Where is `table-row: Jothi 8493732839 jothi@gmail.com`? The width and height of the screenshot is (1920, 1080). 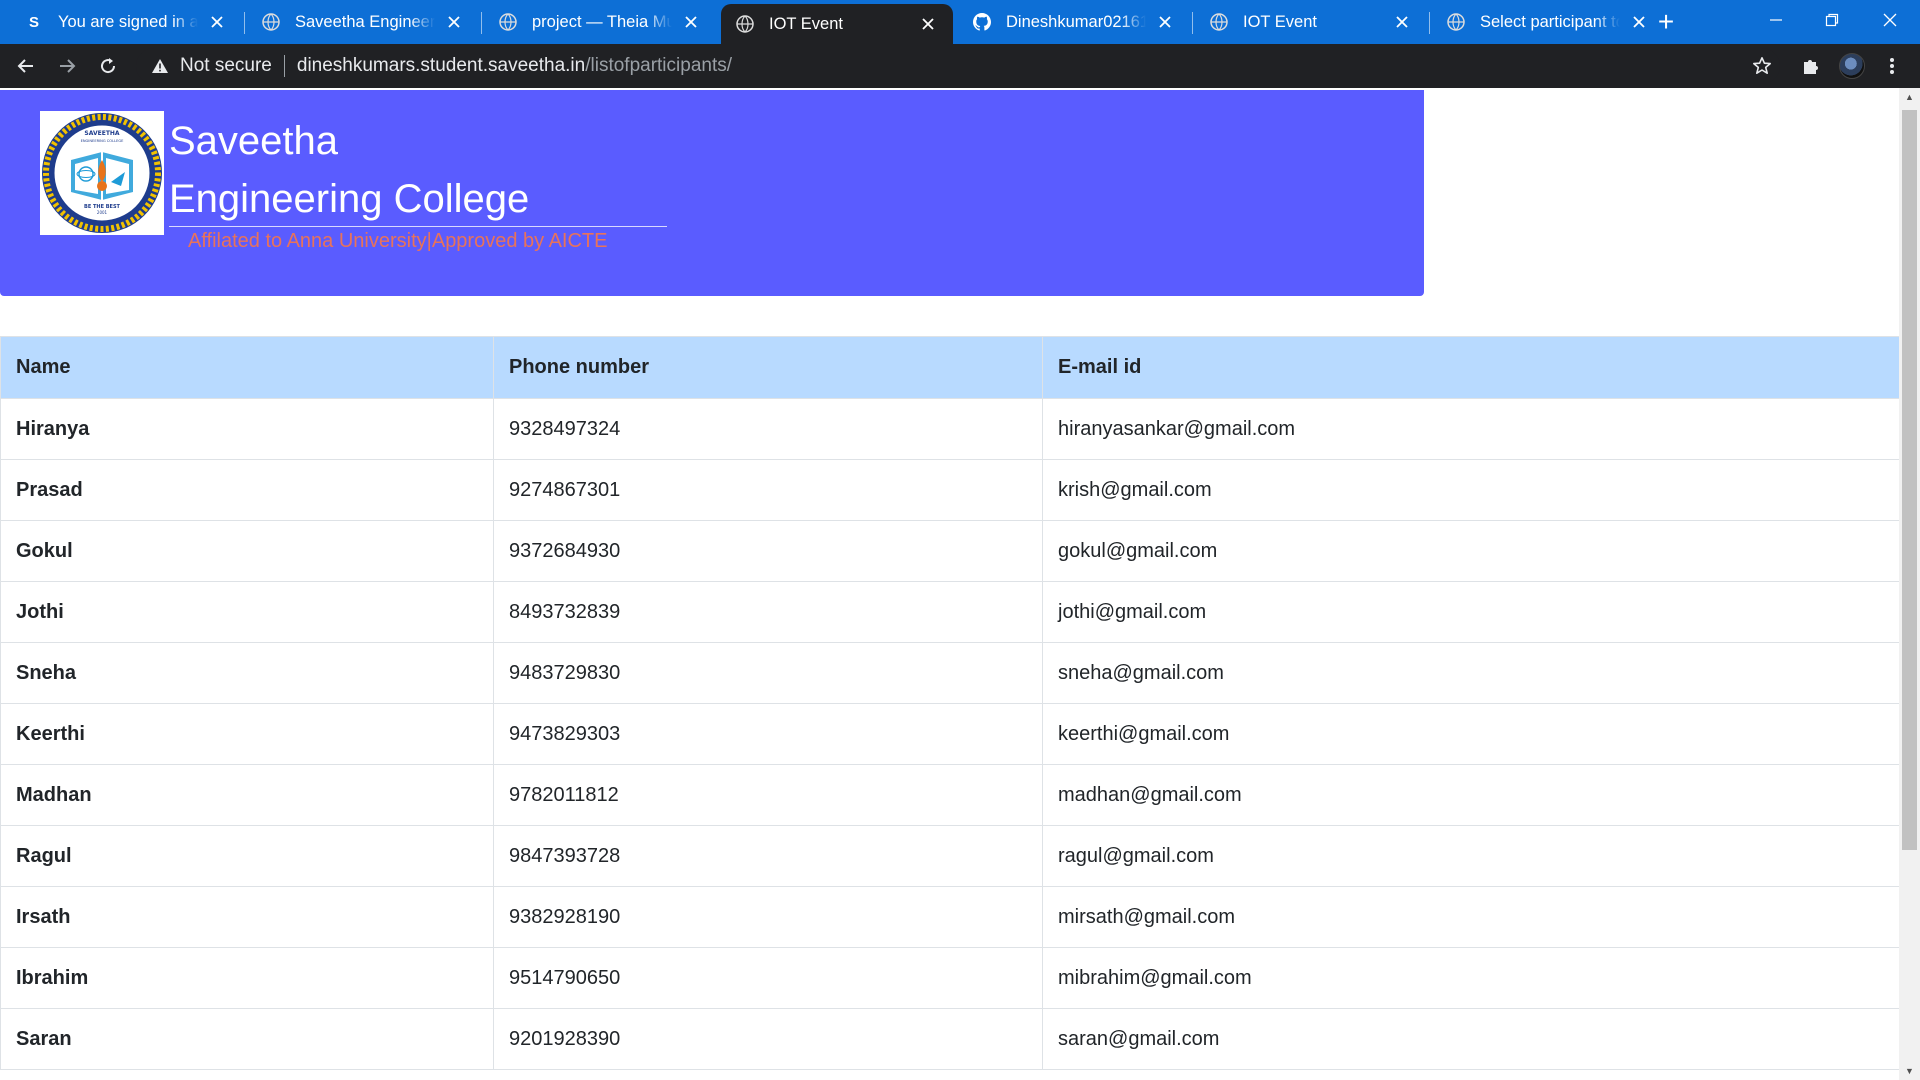 table-row: Jothi 8493732839 jothi@gmail.com is located at coordinates (950, 612).